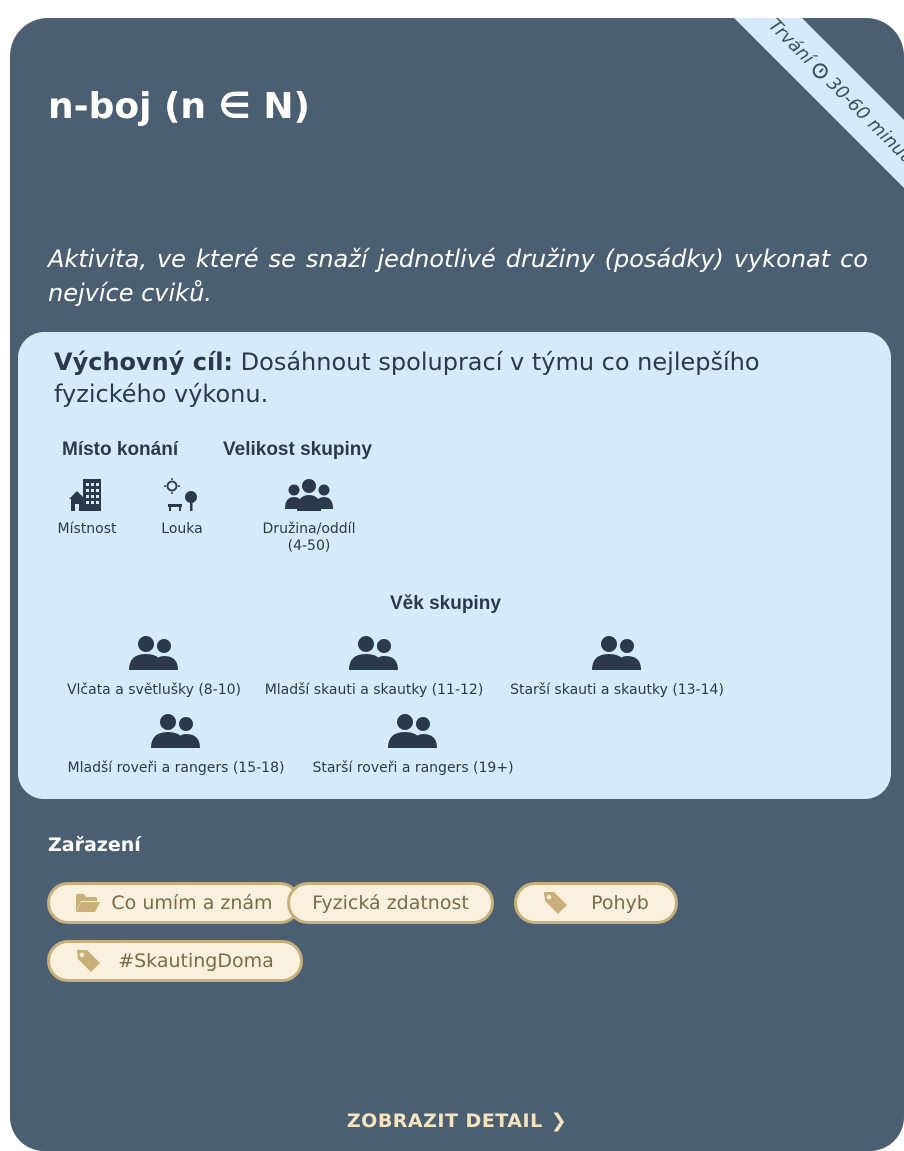 The width and height of the screenshot is (904, 1151). I want to click on show-detail-link: ZOBRAZIT DETAIL ❯, so click(457, 1121).